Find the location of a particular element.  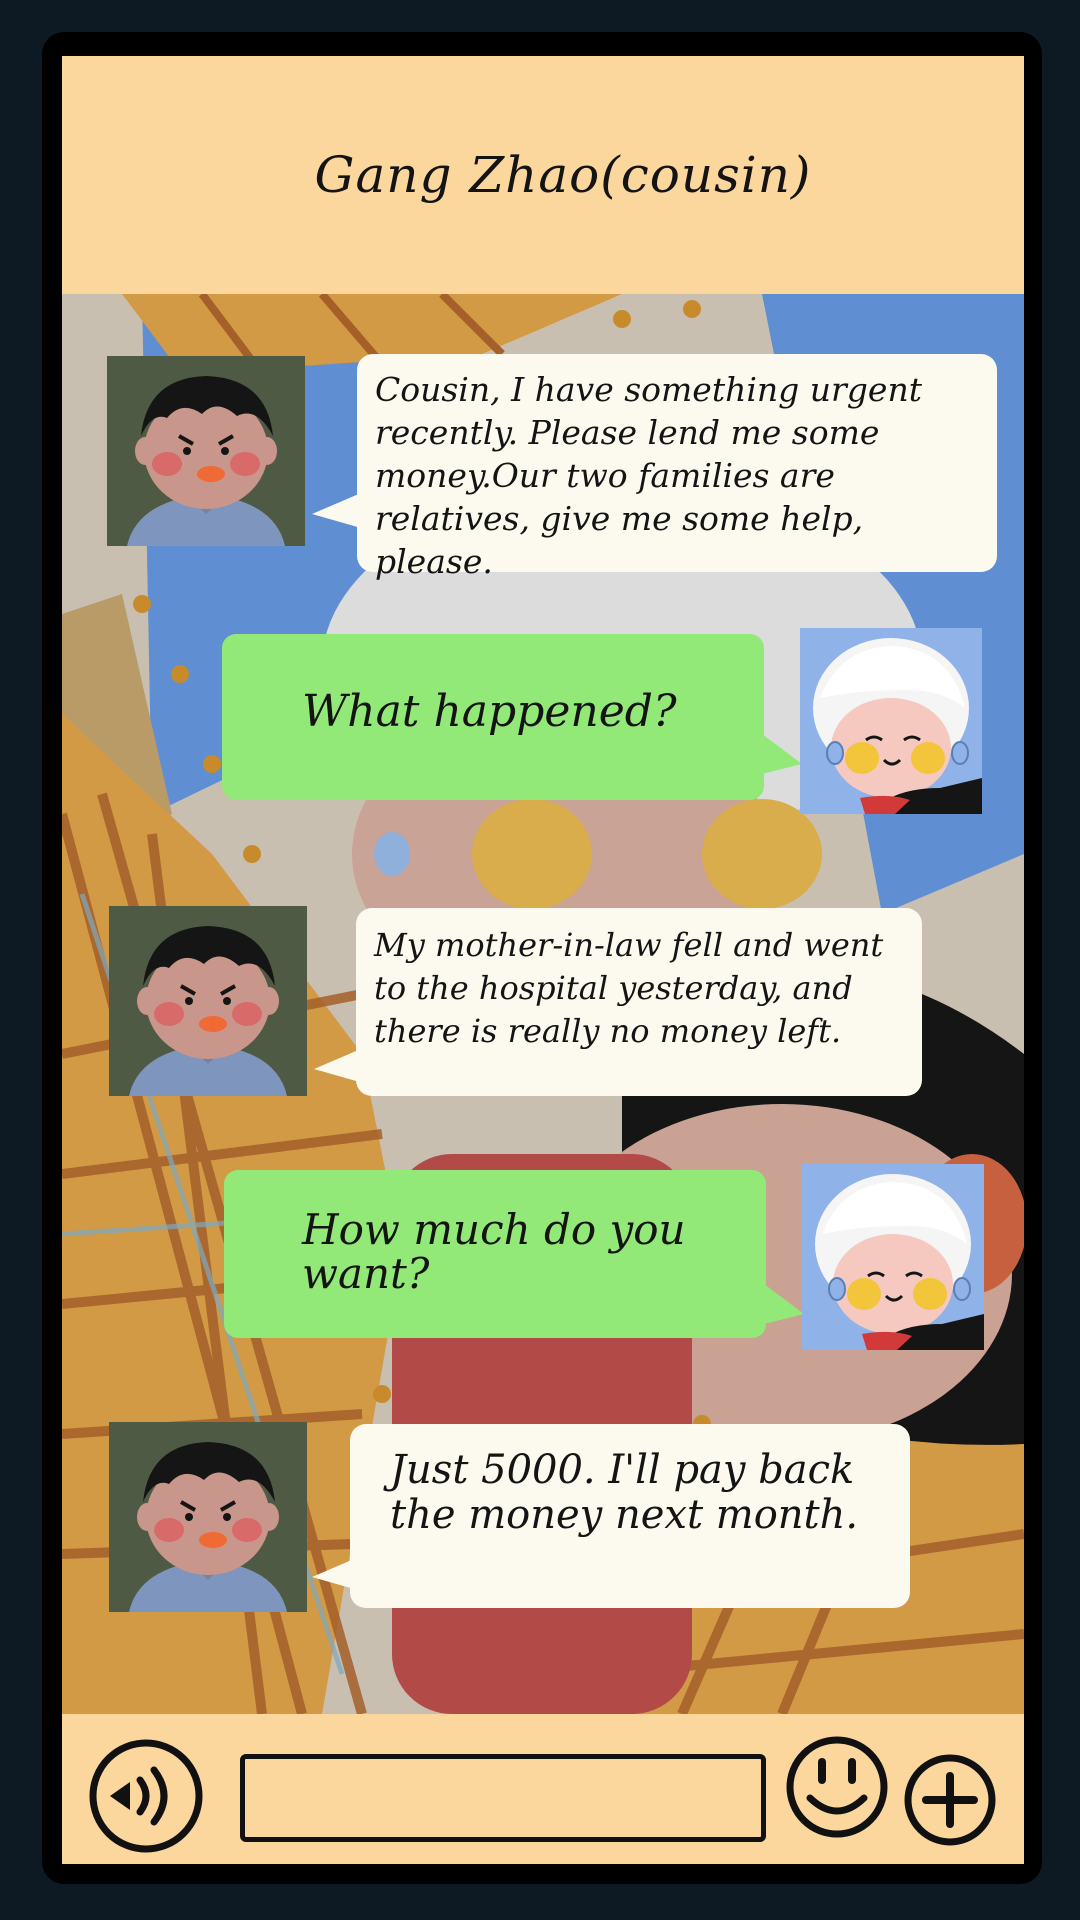

message-text: How much do you want? is located at coordinates (494, 1251).